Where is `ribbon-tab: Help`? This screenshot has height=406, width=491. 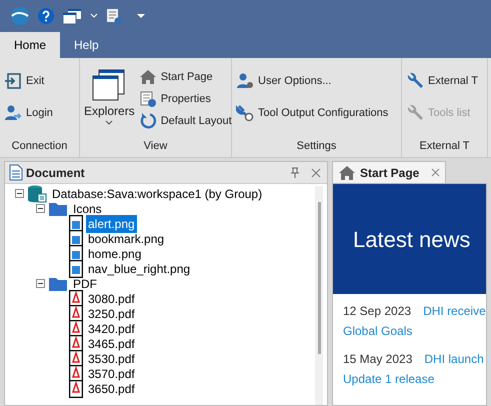 ribbon-tab: Help is located at coordinates (86, 45).